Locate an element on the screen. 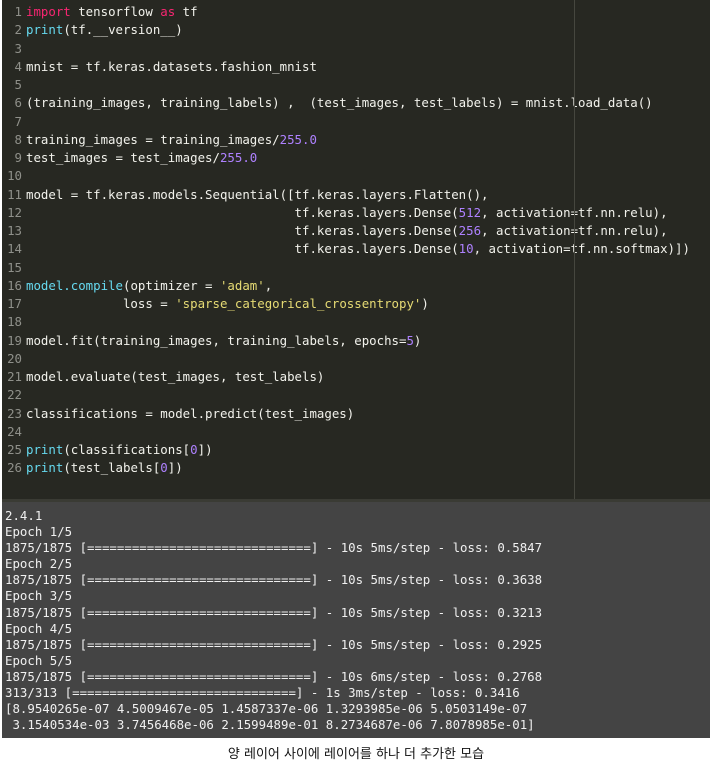  line-number: 21 is located at coordinates (14, 376).